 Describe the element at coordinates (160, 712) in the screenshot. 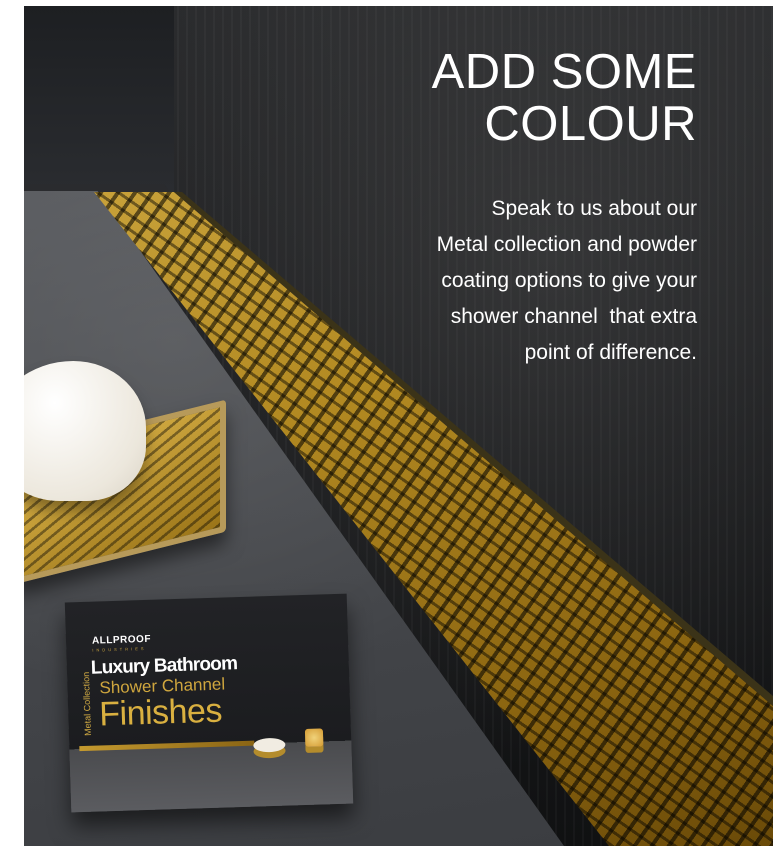

I see `brochure-title-line-3: Finishes` at that location.